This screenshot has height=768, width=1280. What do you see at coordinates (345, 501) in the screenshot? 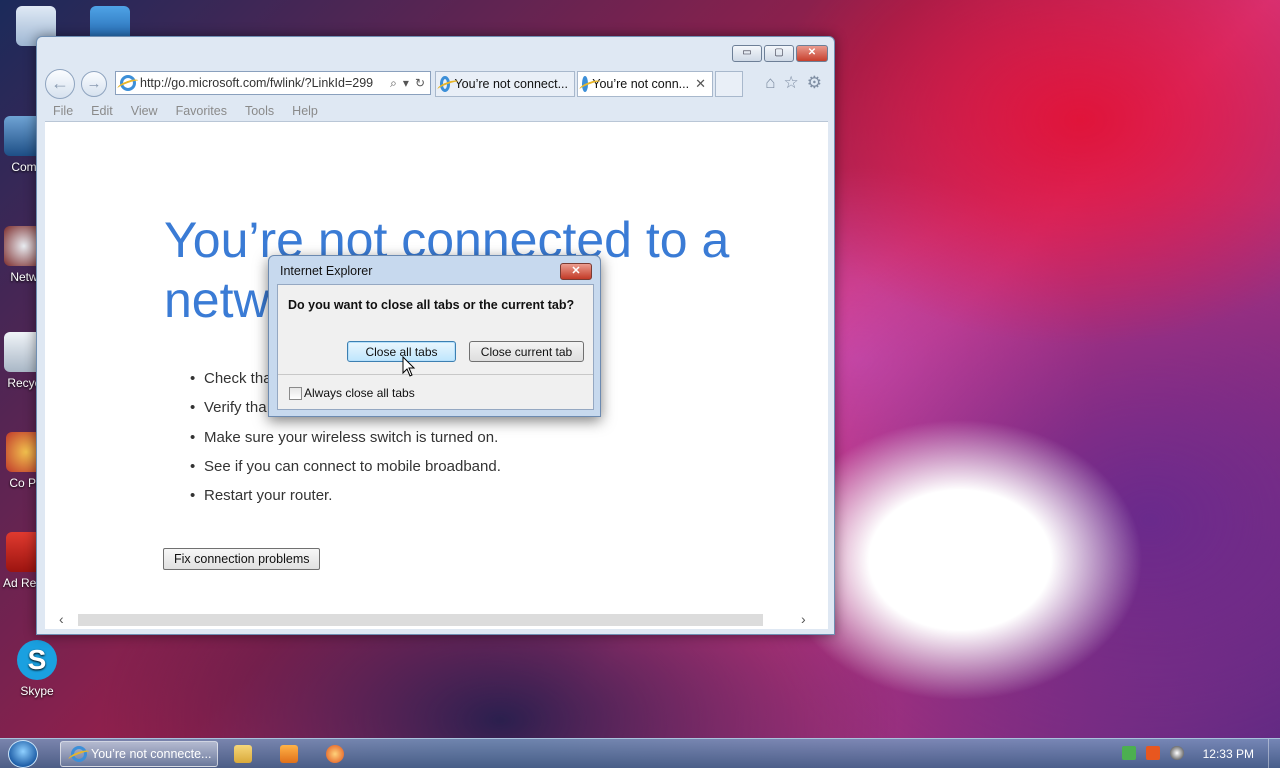
I see `list-item: Restart your router.` at bounding box center [345, 501].